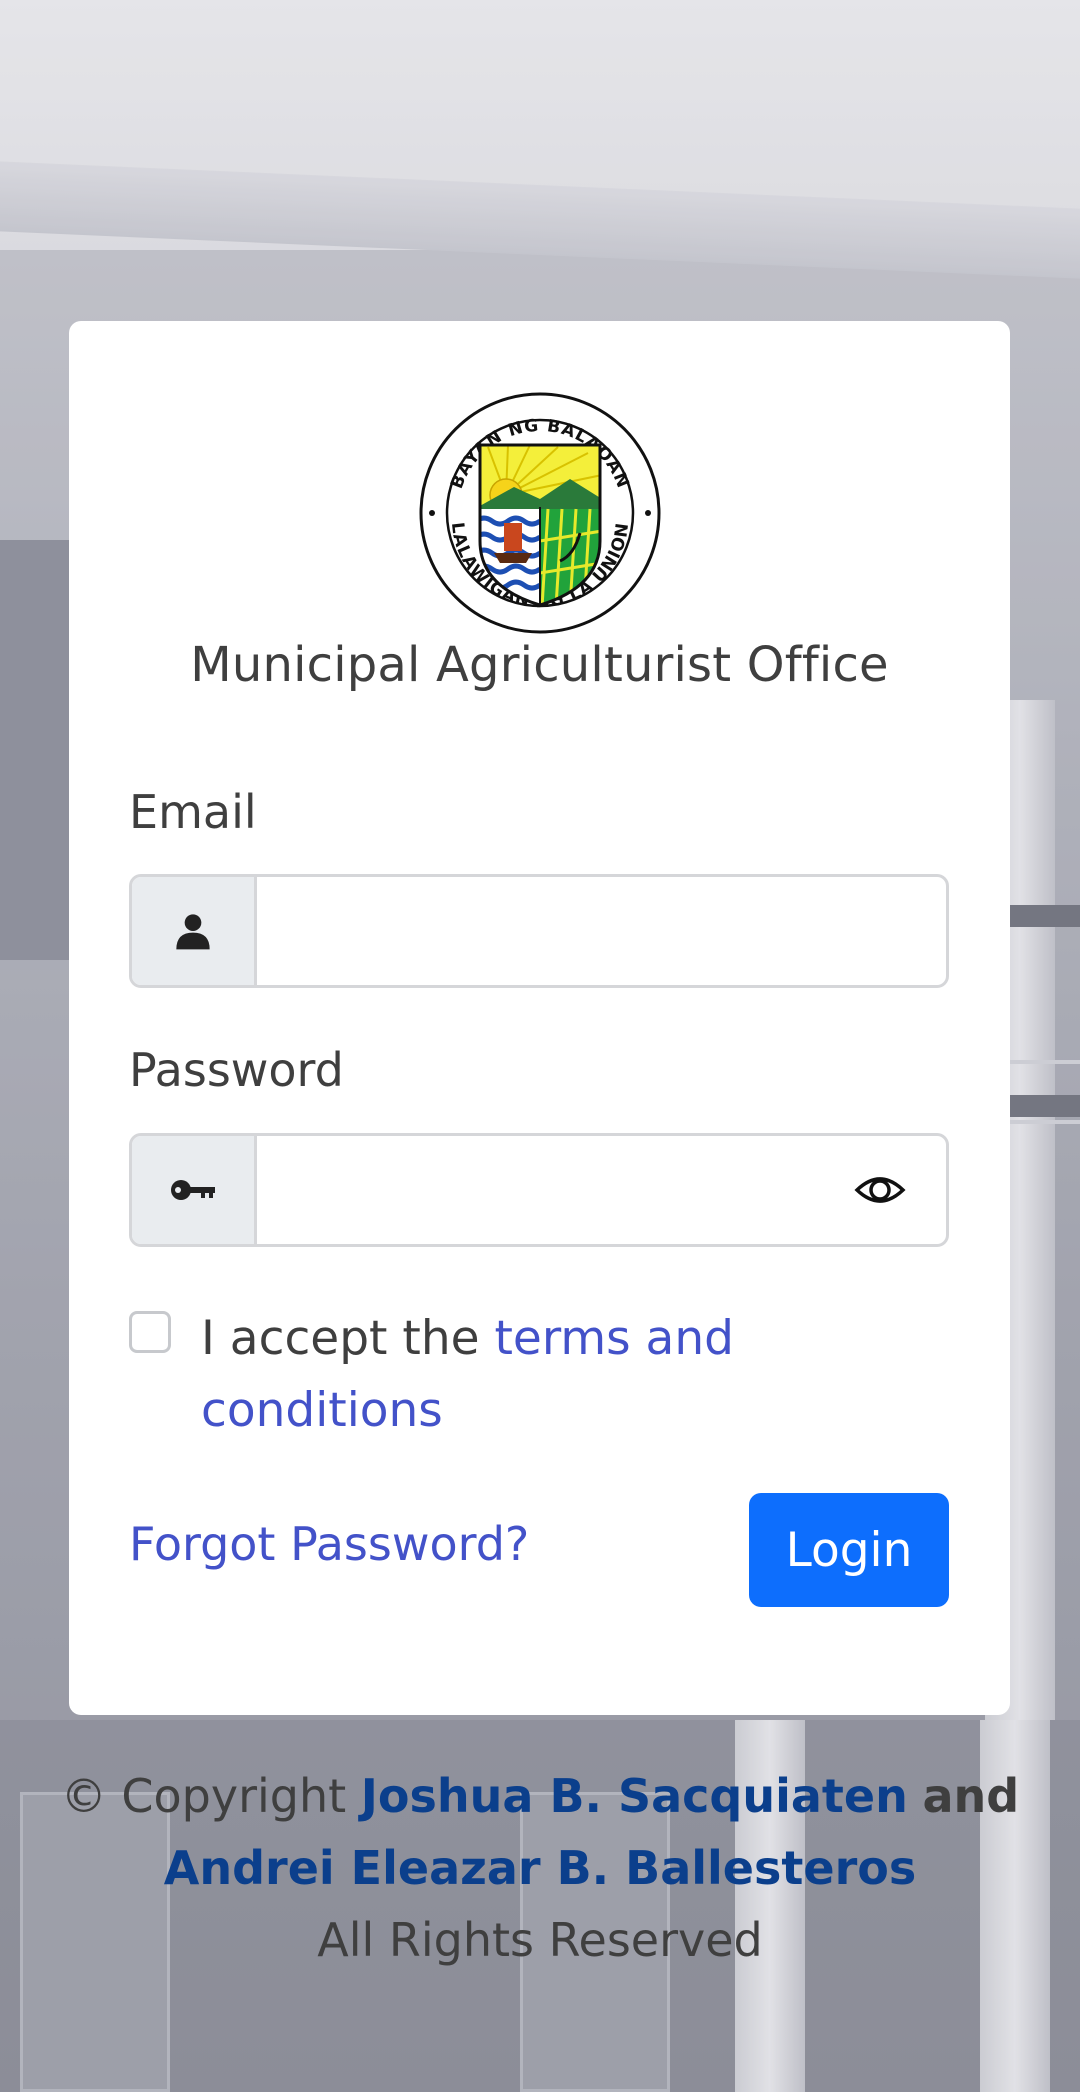 The width and height of the screenshot is (1080, 2092). I want to click on seal-icon: BAYAN NG BALAOAN LALAWIGAN NG LA UNION, so click(540, 513).